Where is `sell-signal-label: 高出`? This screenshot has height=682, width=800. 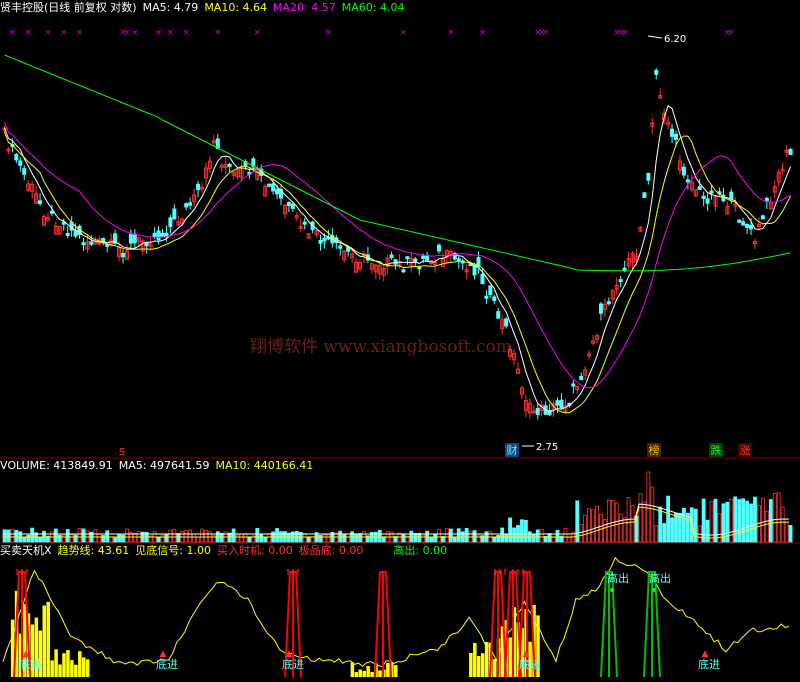 sell-signal-label: 高出 is located at coordinates (660, 578).